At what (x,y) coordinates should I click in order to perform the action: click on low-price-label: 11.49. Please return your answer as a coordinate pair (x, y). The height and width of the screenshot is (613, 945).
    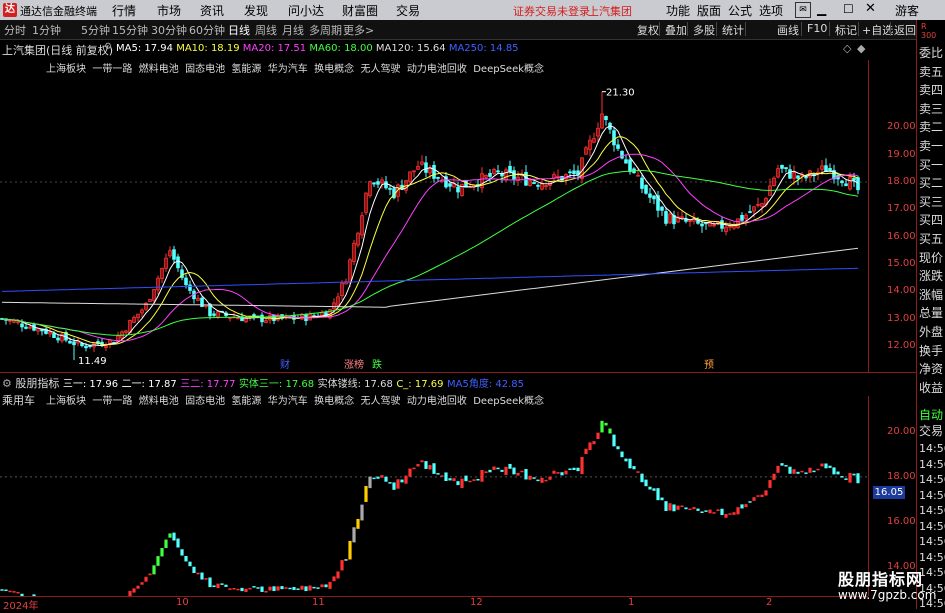
    Looking at the image, I should click on (92, 361).